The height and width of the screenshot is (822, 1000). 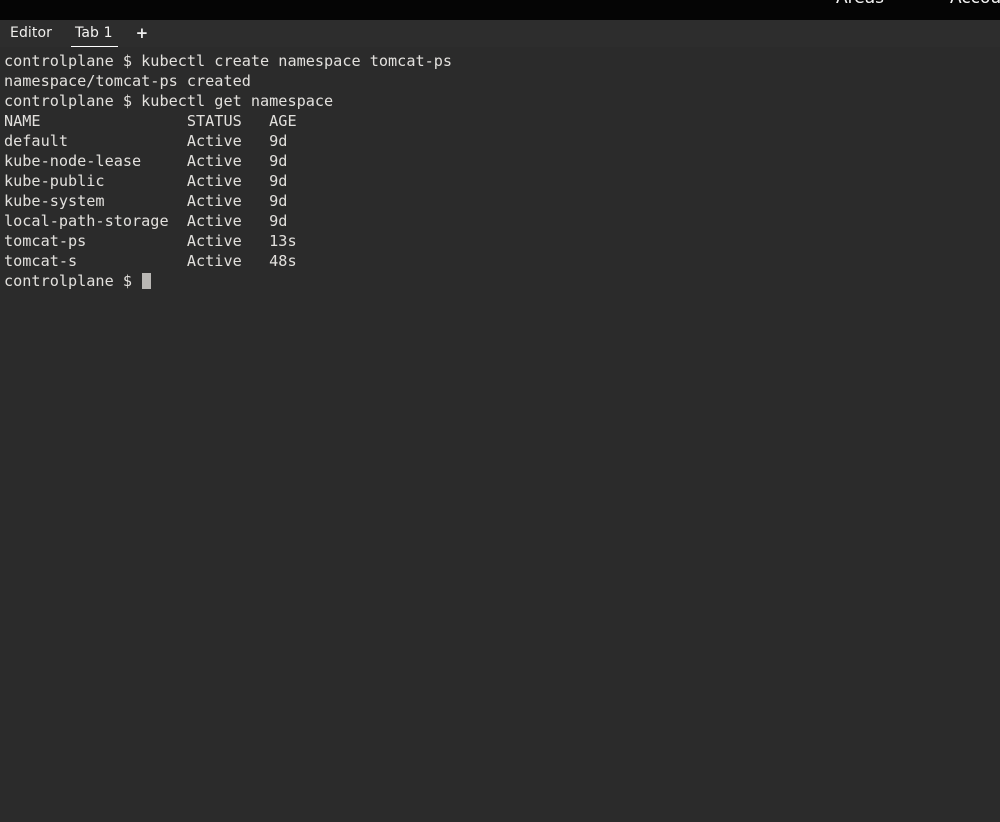 What do you see at coordinates (860, 4) in the screenshot?
I see `top-nav-item-areas: Areas` at bounding box center [860, 4].